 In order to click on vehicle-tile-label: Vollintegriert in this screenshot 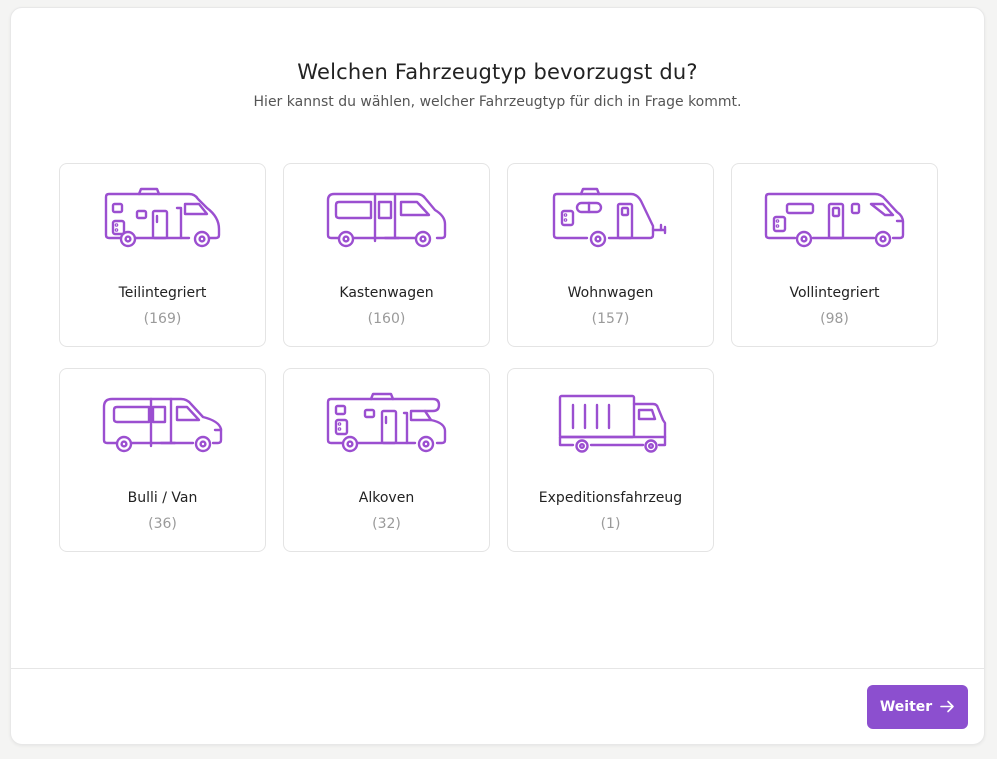, I will do `click(834, 293)`.